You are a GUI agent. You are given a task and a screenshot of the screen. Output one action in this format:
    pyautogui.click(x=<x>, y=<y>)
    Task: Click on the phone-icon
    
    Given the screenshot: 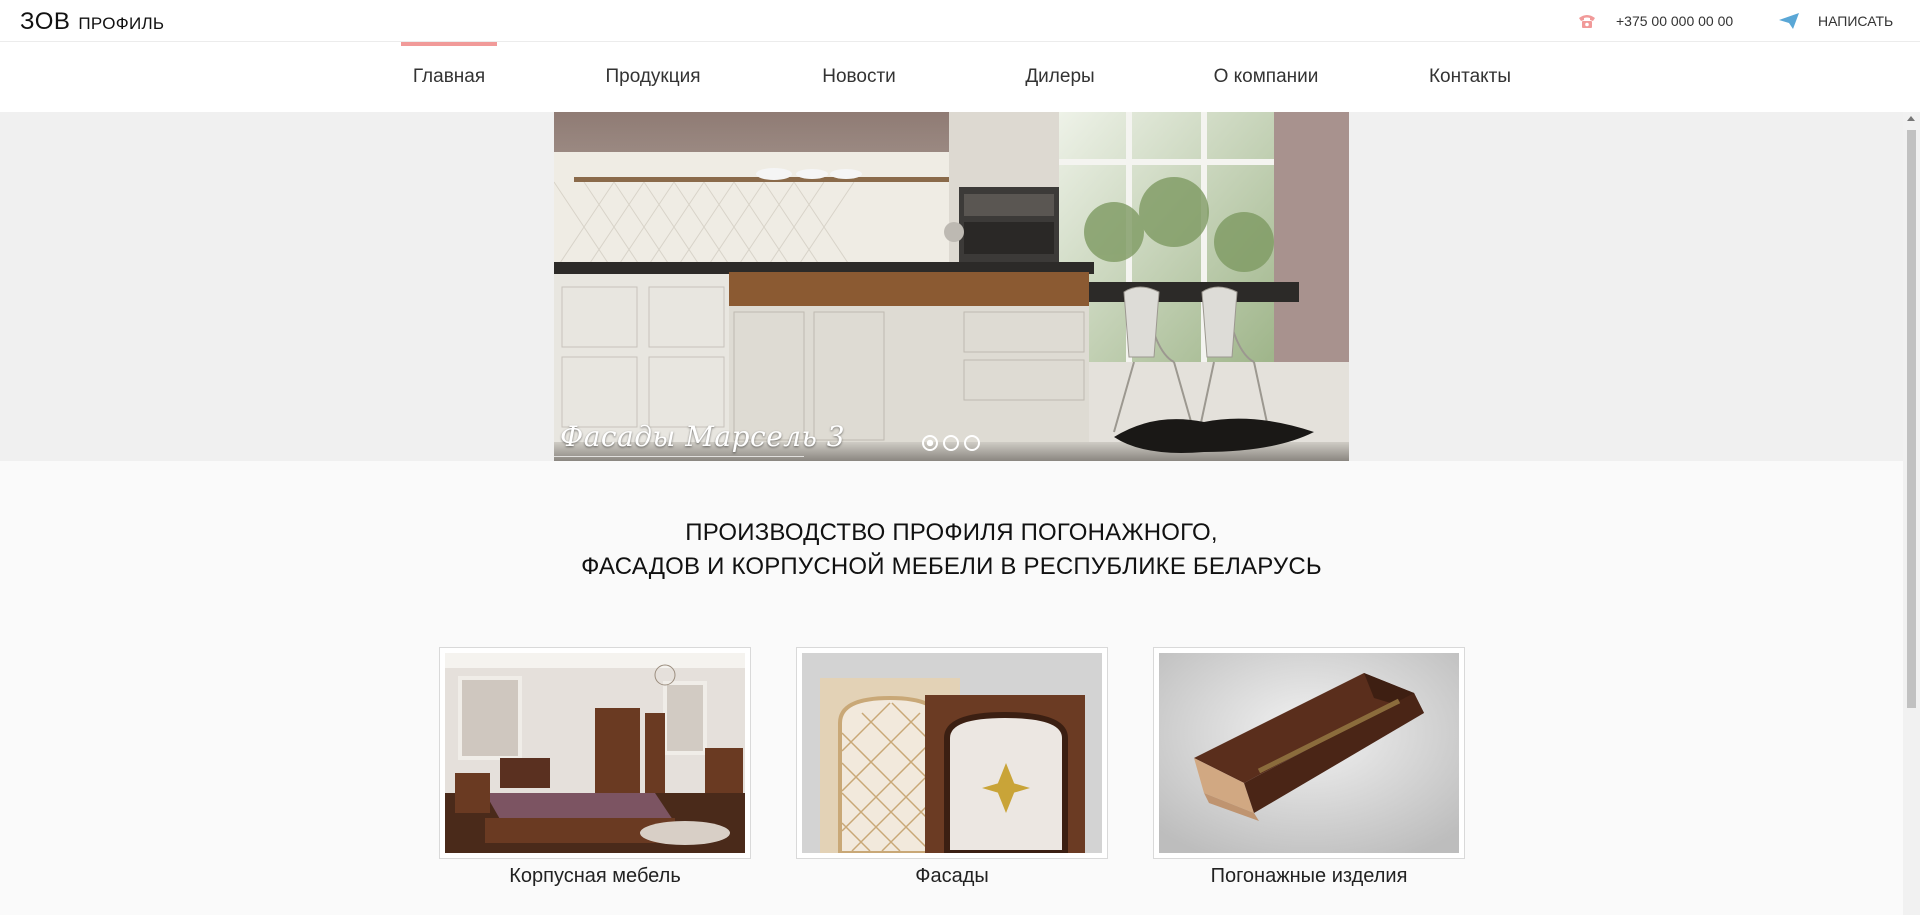 What is the action you would take?
    pyautogui.click(x=1587, y=21)
    